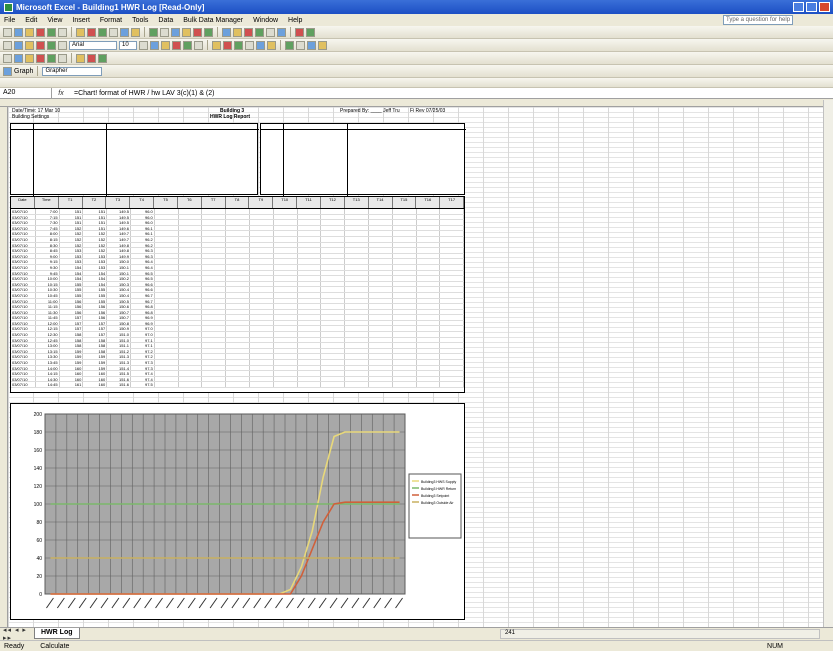  Describe the element at coordinates (295, 20) in the screenshot. I see `menu-help: Help` at that location.